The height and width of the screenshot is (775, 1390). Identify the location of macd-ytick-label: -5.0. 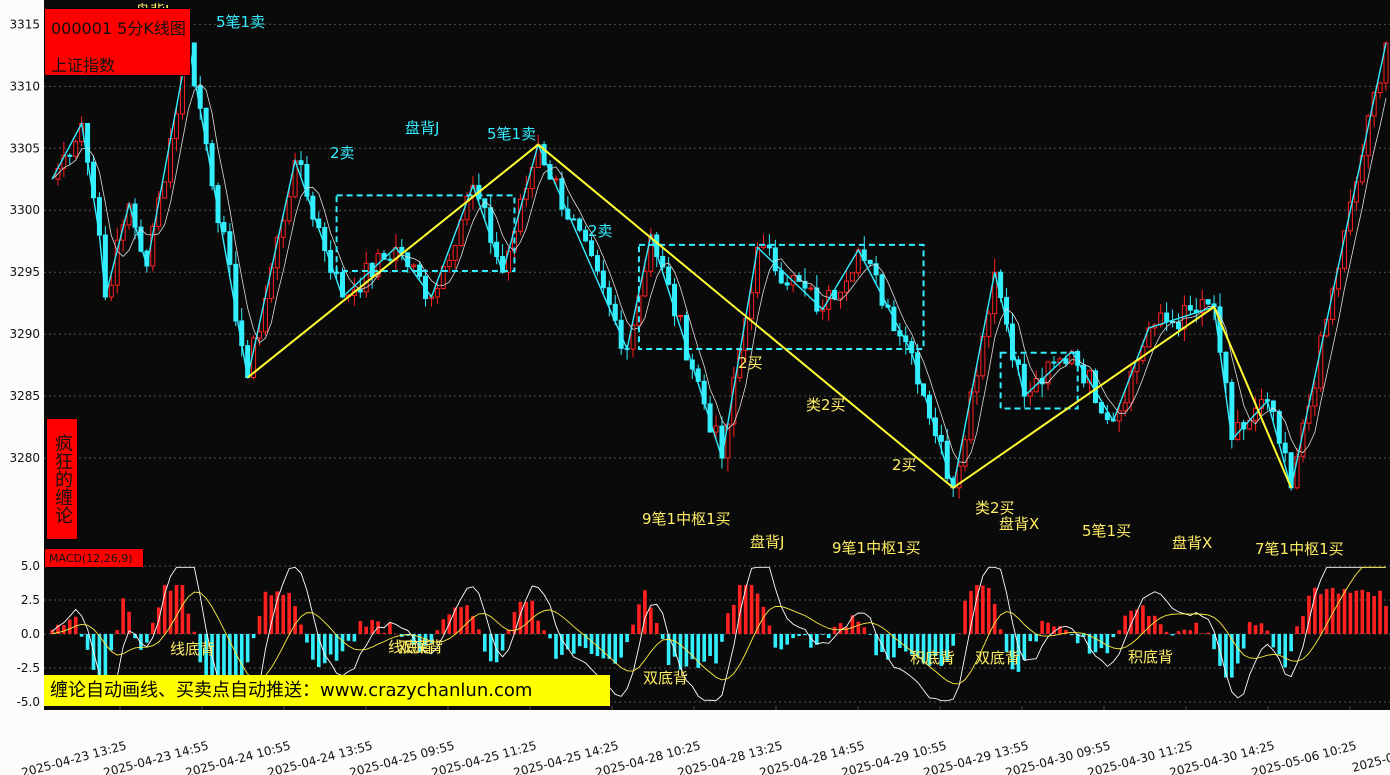
(28, 702).